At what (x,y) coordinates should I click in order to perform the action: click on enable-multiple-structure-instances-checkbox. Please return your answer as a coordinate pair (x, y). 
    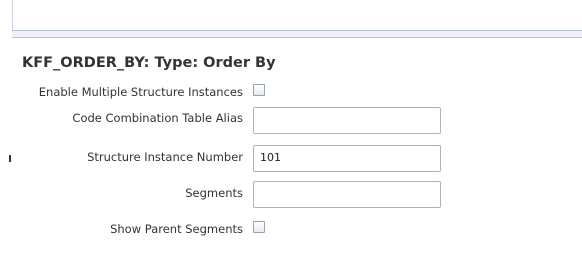
    Looking at the image, I should click on (259, 90).